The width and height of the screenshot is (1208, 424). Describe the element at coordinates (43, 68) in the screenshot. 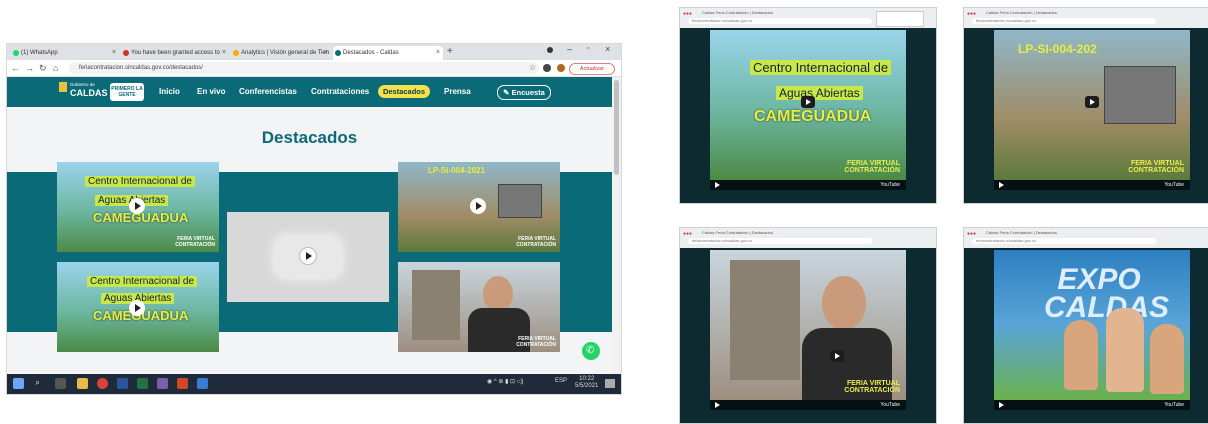

I see `reload-icon: ↻` at that location.